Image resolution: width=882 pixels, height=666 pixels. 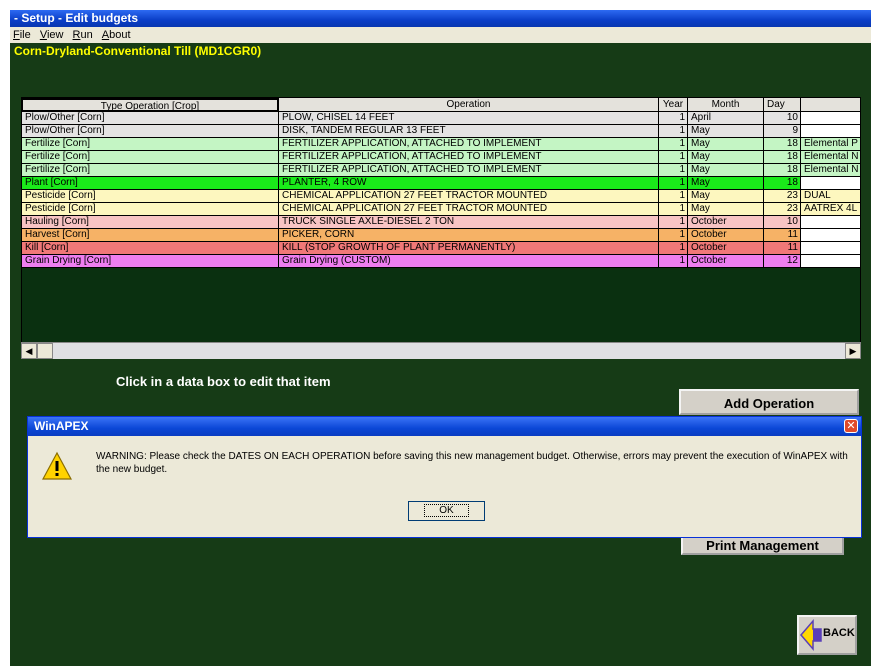 What do you see at coordinates (469, 248) in the screenshot?
I see `cell-operation: KILL (STOP GROWTH OF PLANT PERMANENTLY)` at bounding box center [469, 248].